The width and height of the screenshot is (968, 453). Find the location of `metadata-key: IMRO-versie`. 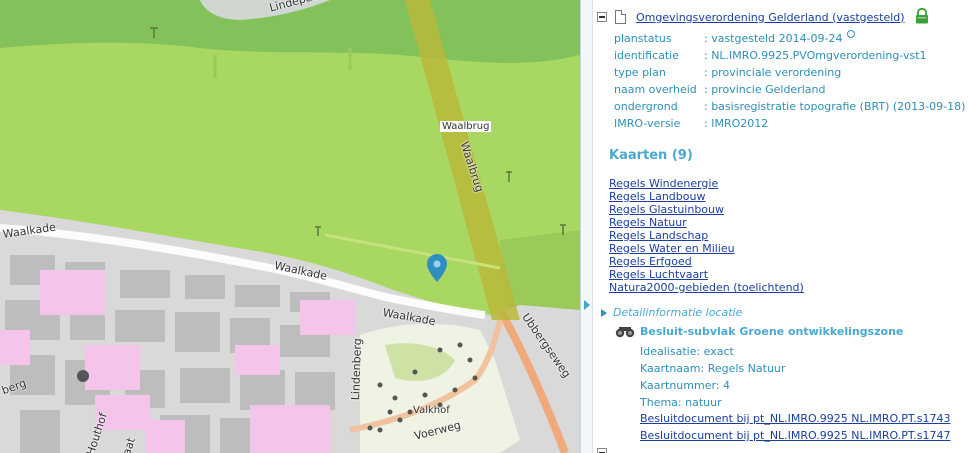

metadata-key: IMRO-versie is located at coordinates (647, 123).